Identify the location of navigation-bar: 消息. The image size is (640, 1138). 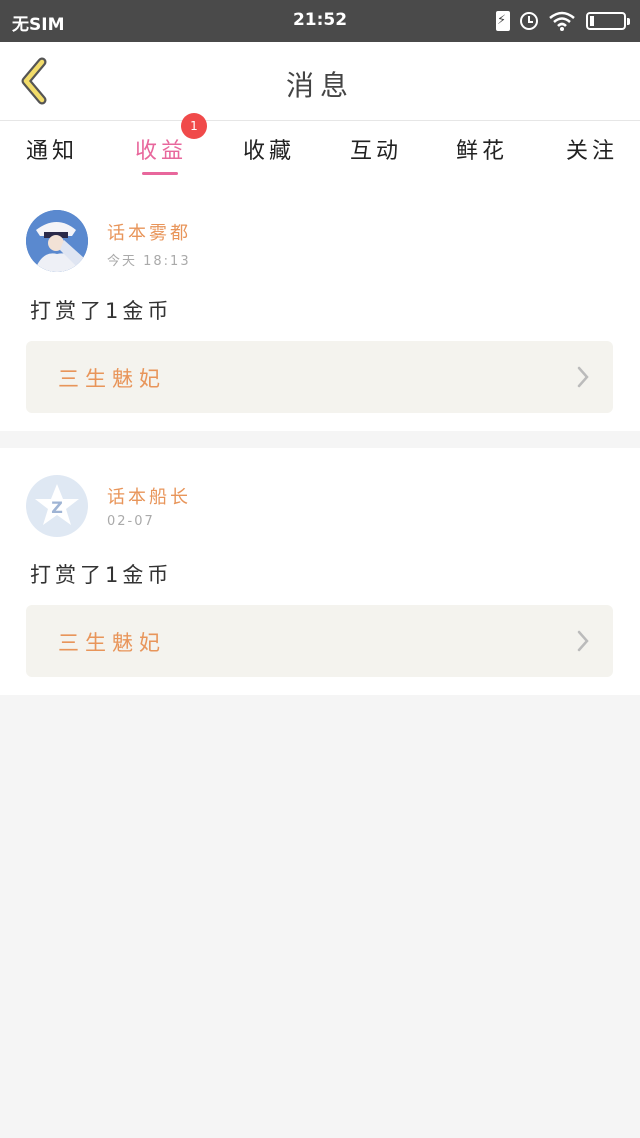
(320, 81).